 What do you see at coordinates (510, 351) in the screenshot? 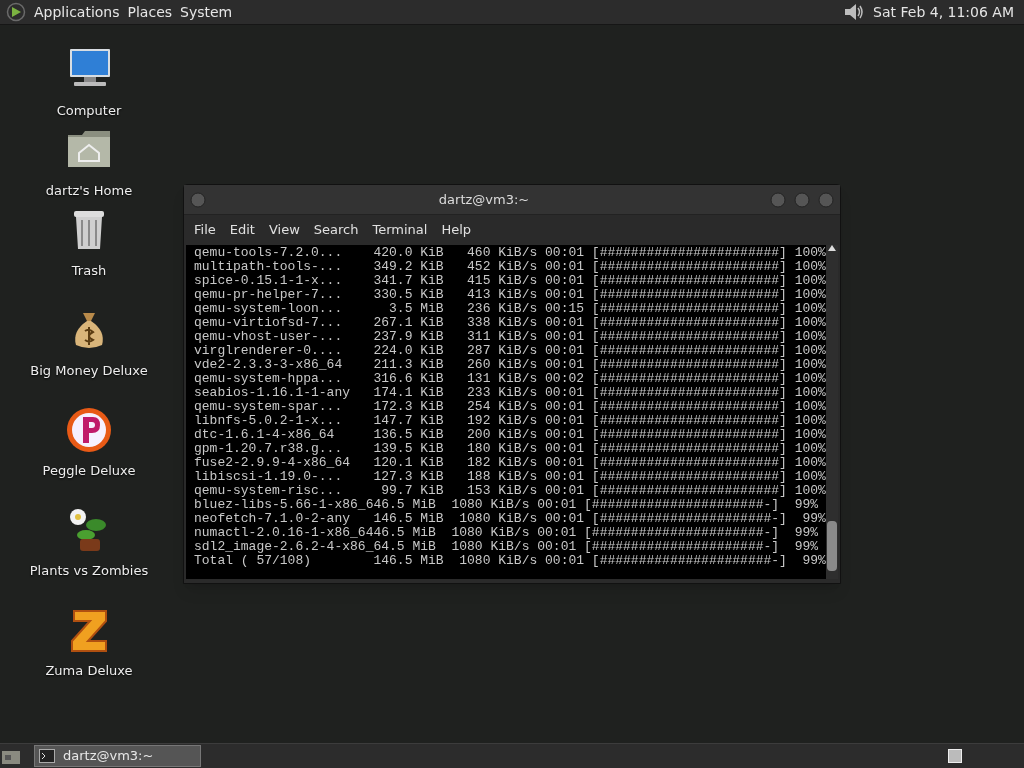
I see `terminal-line: virglrenderer-0.... 224.0 KiB 287 KiB/s 00:01 [#######################] 100%` at bounding box center [510, 351].